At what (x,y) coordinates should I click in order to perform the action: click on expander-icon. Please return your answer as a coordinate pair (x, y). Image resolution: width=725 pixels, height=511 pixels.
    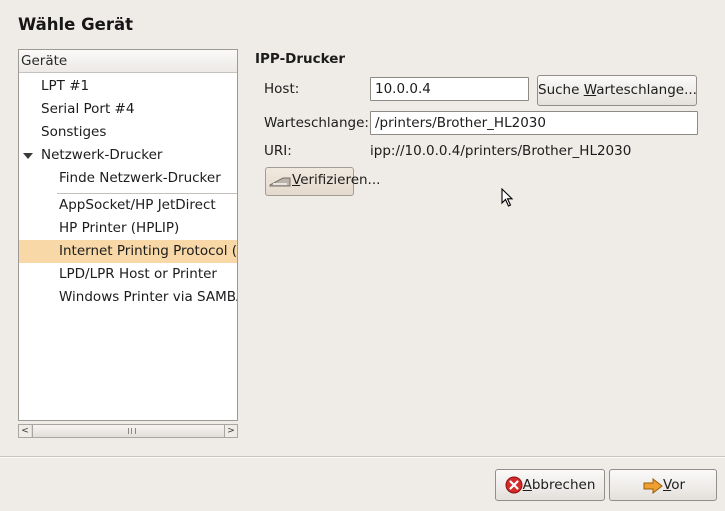
    Looking at the image, I should click on (28, 156).